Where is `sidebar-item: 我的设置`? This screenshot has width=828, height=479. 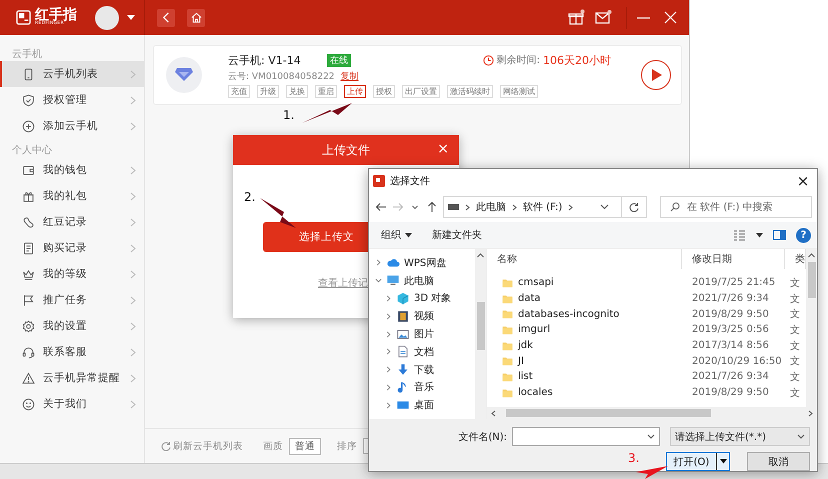
sidebar-item: 我的设置 is located at coordinates (72, 326).